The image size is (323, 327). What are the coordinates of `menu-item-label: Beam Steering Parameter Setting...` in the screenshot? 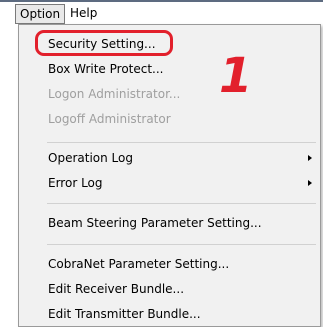 It's located at (155, 223).